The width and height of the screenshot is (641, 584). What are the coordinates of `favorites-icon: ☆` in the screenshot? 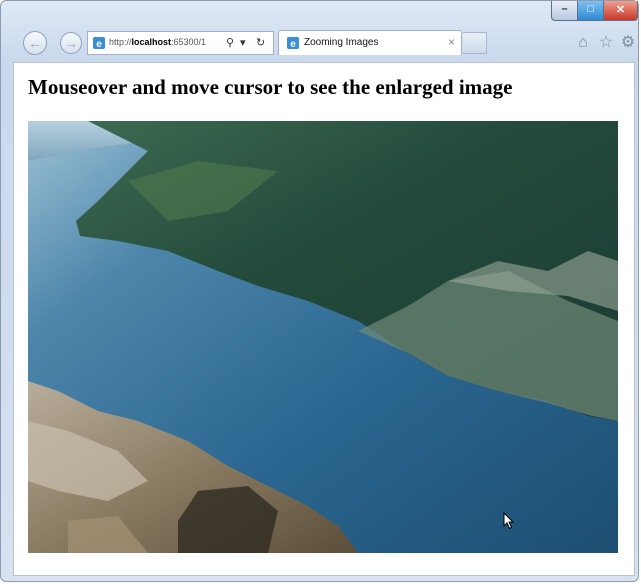 It's located at (606, 43).